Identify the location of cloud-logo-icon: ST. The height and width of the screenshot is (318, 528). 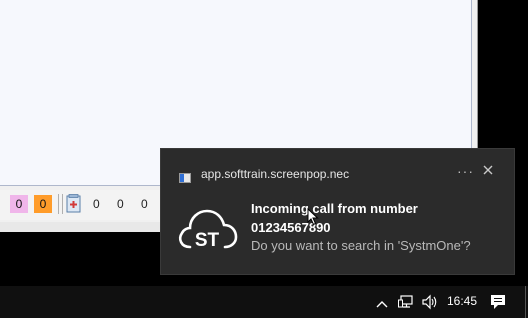
(207, 227).